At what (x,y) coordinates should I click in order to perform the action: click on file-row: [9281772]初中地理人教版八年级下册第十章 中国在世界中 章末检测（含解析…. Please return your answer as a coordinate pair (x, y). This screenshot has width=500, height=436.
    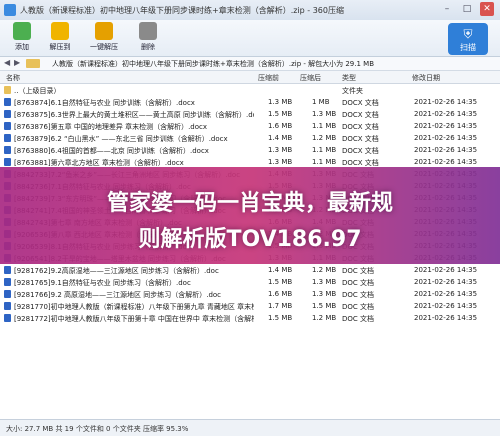
    Looking at the image, I should click on (250, 318).